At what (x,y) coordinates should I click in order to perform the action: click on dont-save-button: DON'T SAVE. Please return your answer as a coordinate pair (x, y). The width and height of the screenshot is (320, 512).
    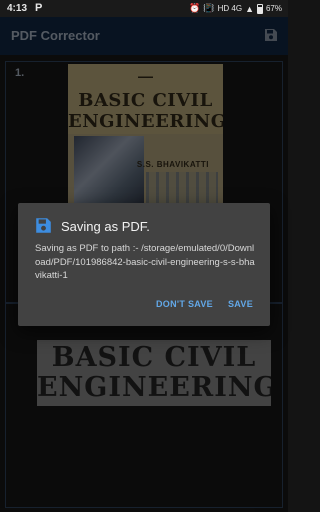
    Looking at the image, I should click on (184, 304).